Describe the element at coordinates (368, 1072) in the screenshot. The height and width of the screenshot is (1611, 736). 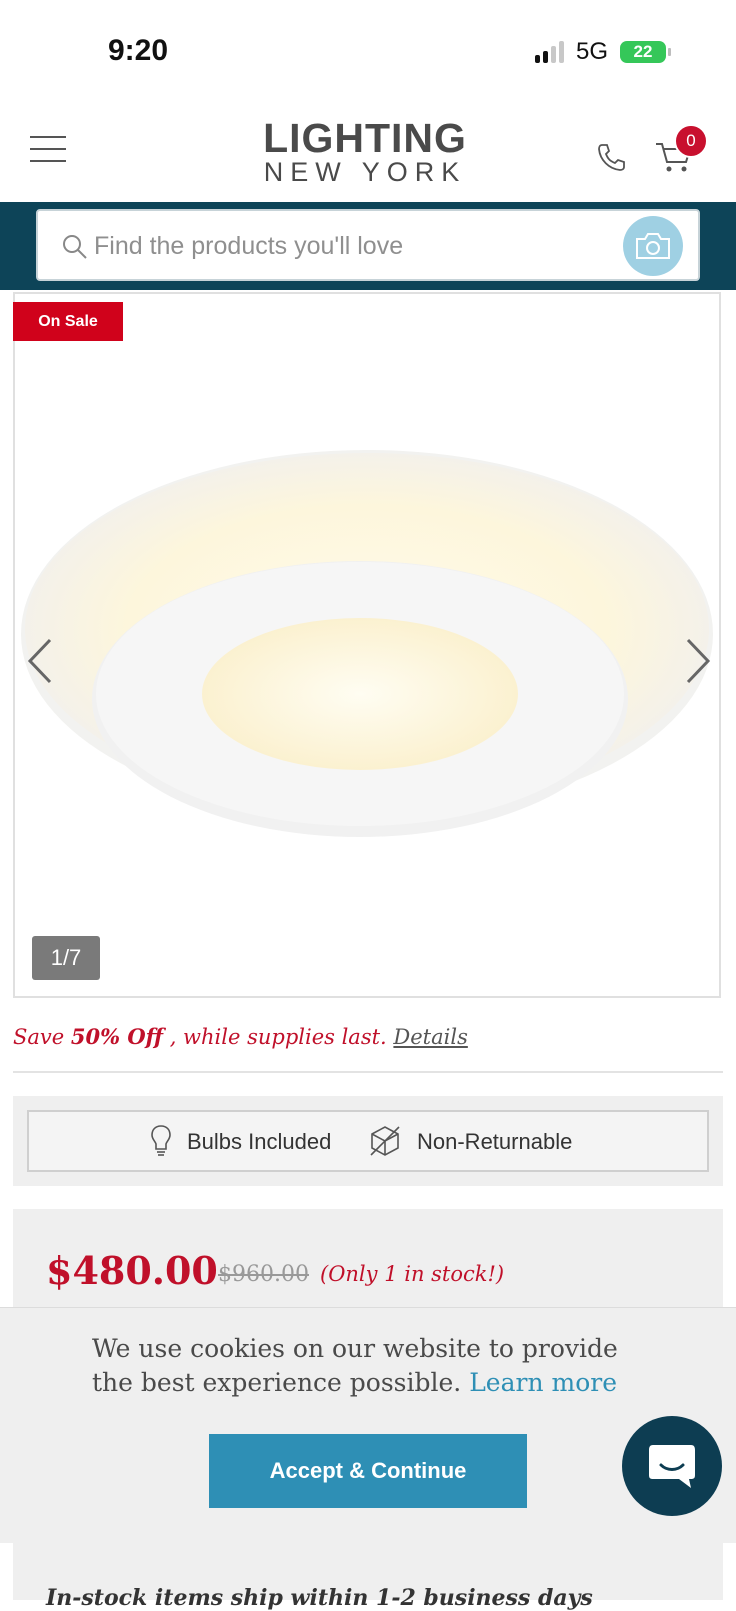
I see `divider` at that location.